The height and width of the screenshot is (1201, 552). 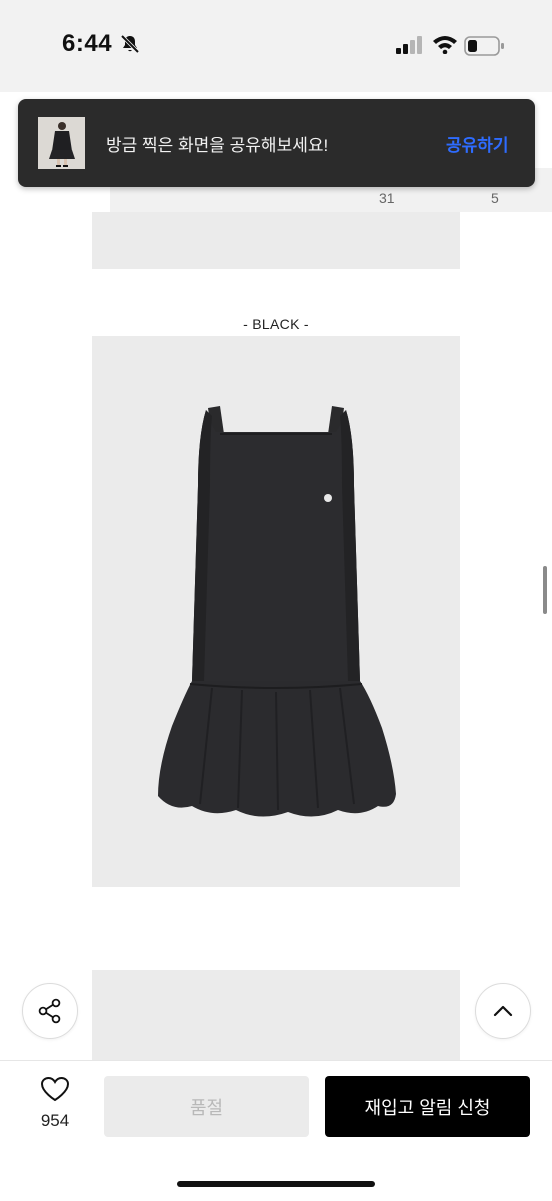 I want to click on share-button, so click(x=50, y=1011).